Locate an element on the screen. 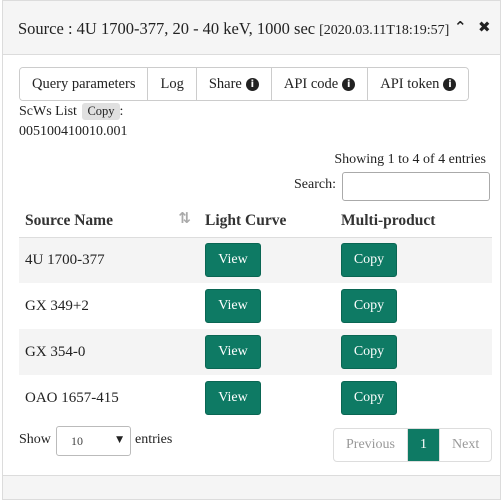  column-label: Source Name is located at coordinates (69, 220).